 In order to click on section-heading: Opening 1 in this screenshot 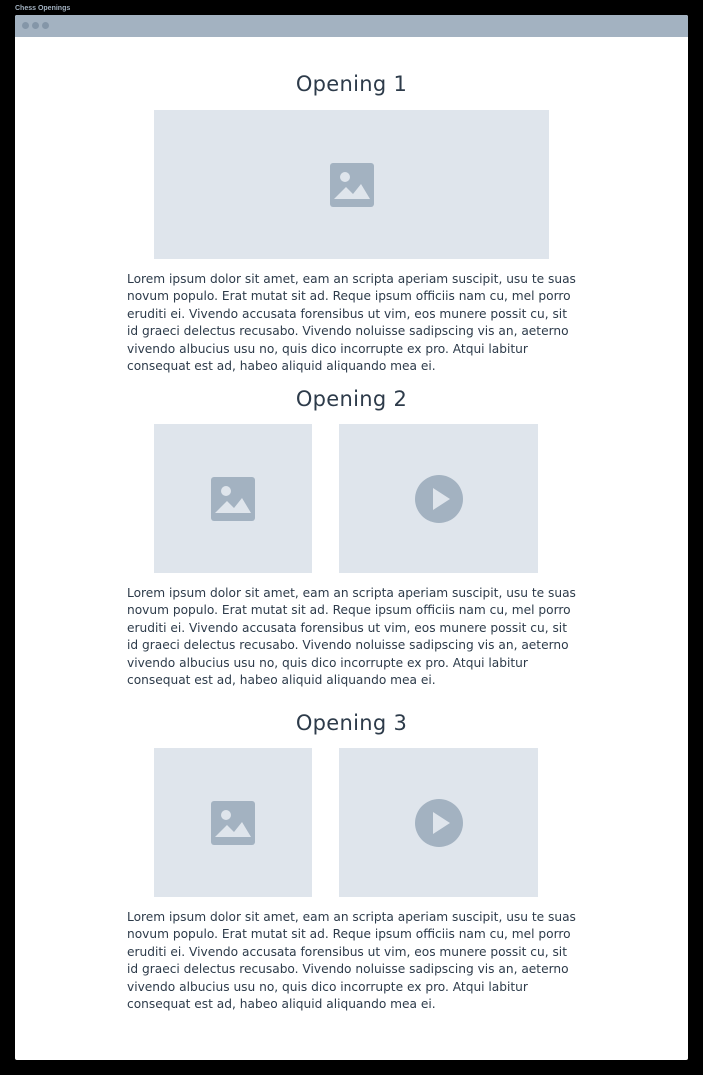, I will do `click(351, 84)`.